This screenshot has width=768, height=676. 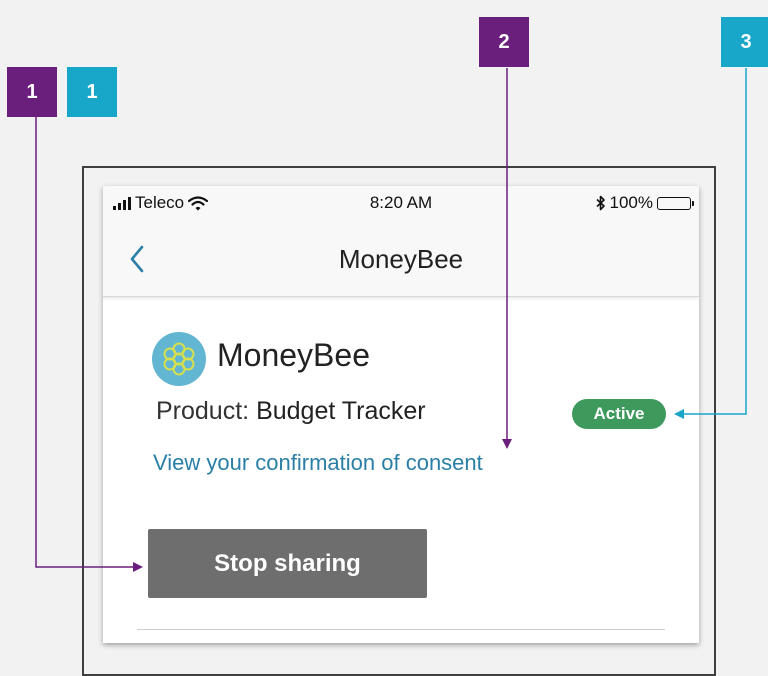 I want to click on arrow-2-head, so click(x=507, y=444).